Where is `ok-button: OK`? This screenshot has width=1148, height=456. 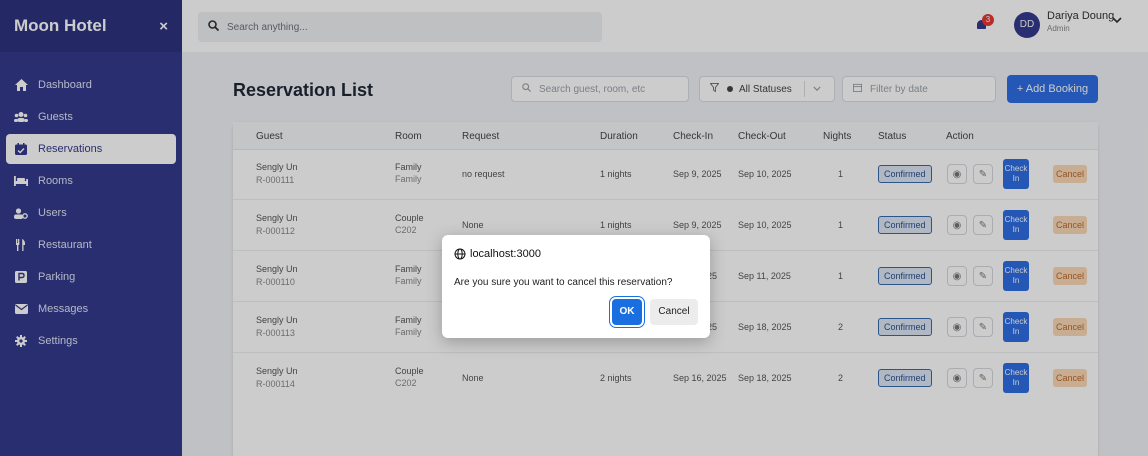
ok-button: OK is located at coordinates (627, 312).